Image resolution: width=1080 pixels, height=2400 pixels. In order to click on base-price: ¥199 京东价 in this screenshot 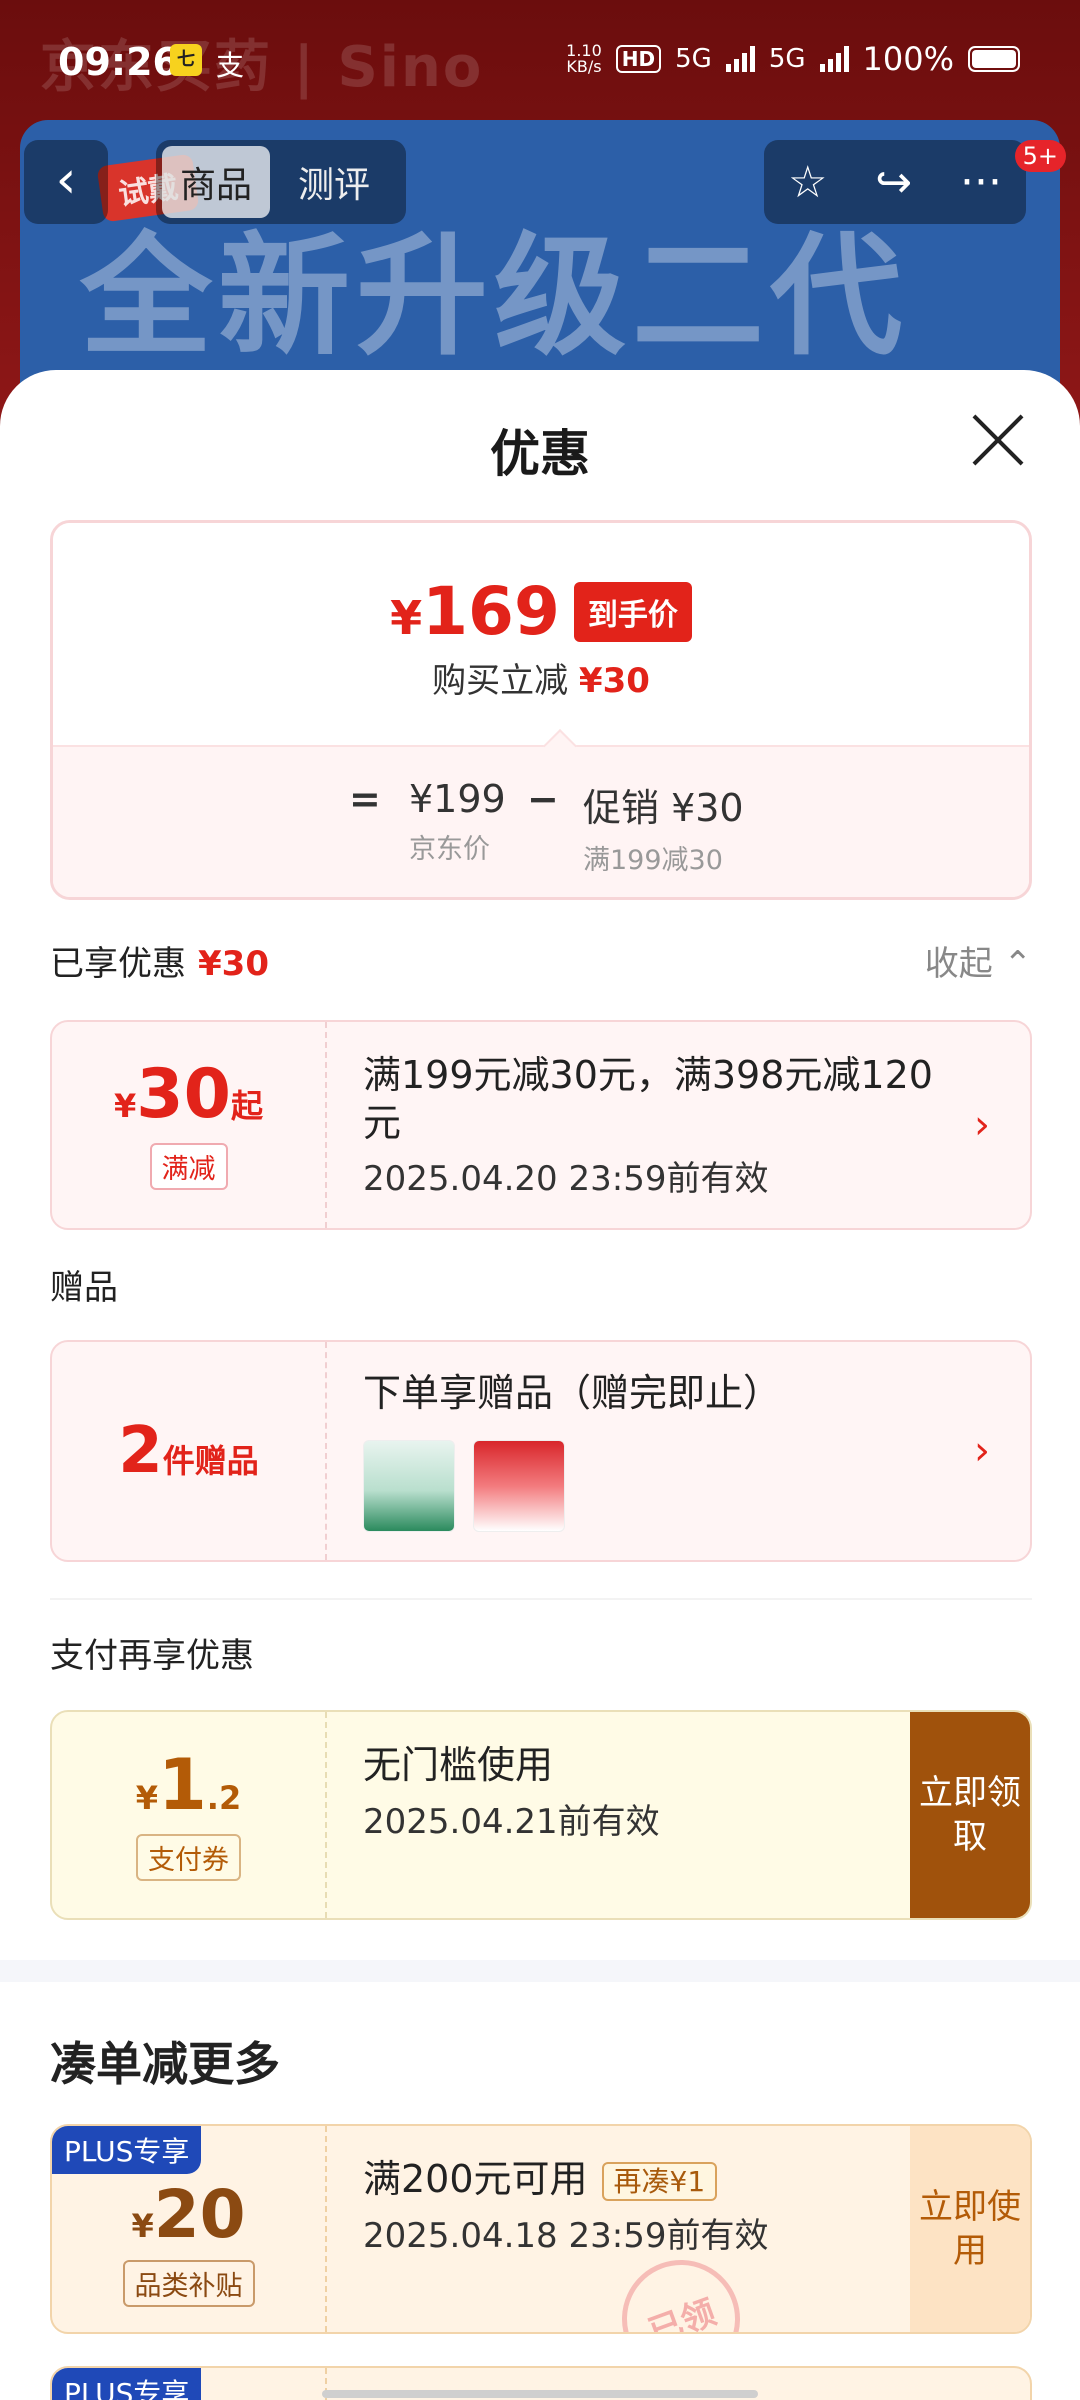, I will do `click(457, 821)`.